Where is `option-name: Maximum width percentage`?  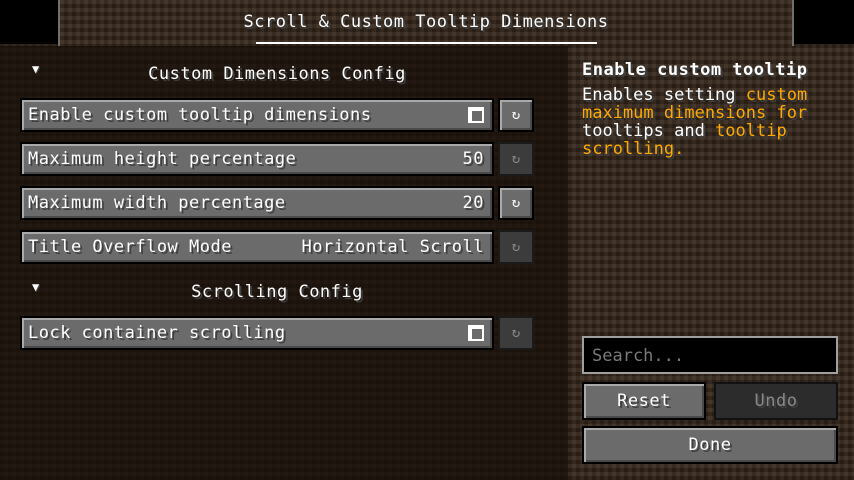
option-name: Maximum width percentage is located at coordinates (157, 203).